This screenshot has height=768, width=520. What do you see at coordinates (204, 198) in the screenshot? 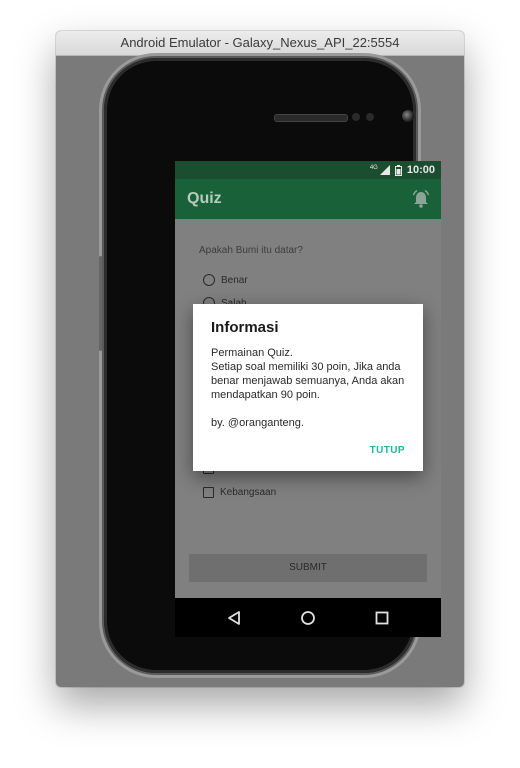
I see `app-title: Quiz` at bounding box center [204, 198].